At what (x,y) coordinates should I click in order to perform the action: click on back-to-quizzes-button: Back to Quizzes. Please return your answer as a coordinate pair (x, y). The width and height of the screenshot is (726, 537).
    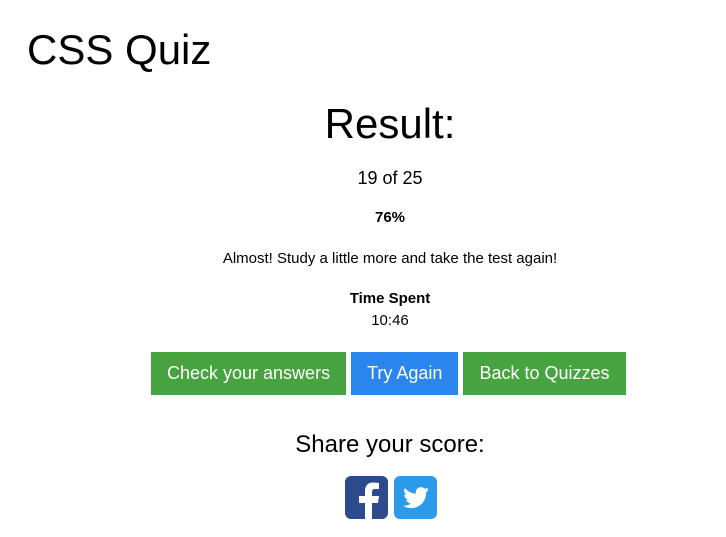
    Looking at the image, I should click on (544, 373).